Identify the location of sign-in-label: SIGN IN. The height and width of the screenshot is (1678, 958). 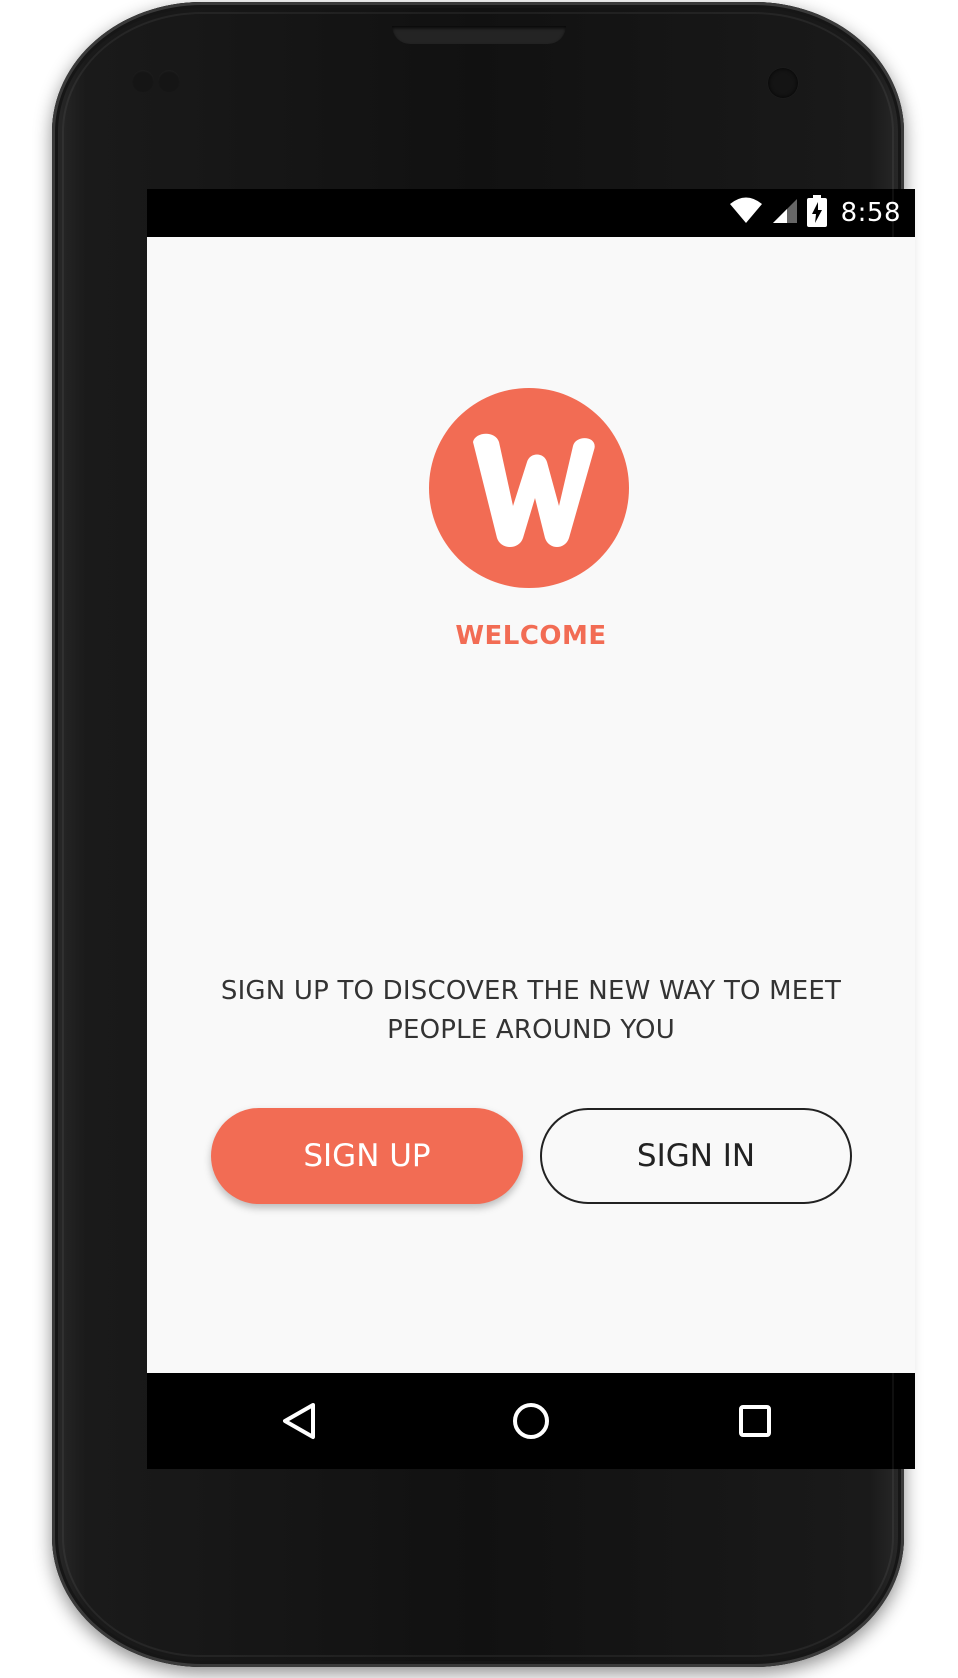
(696, 1156).